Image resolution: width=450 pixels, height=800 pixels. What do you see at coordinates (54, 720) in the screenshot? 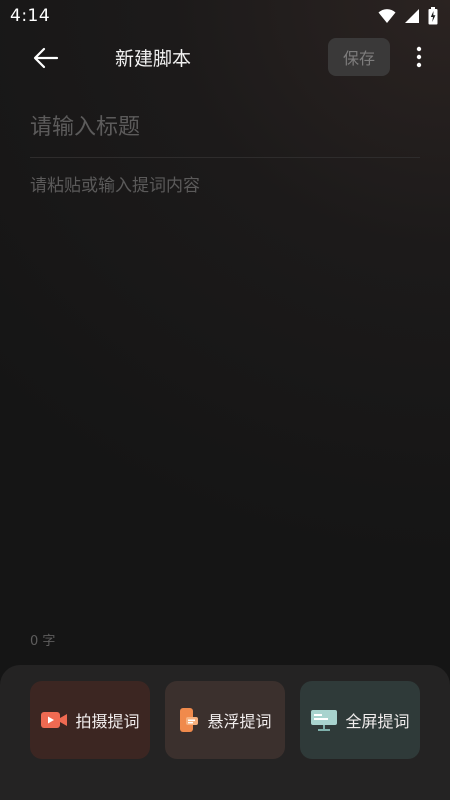
I see `video-camera-icon` at bounding box center [54, 720].